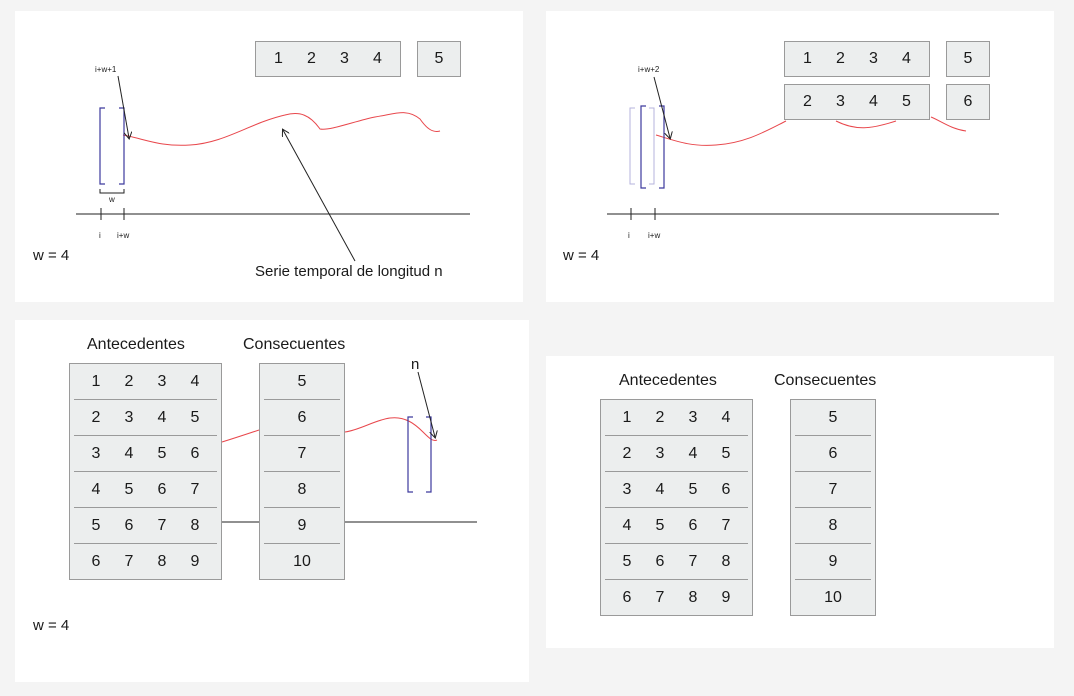 The width and height of the screenshot is (1074, 696). I want to click on window-box: 2 3 4 5, so click(857, 102).